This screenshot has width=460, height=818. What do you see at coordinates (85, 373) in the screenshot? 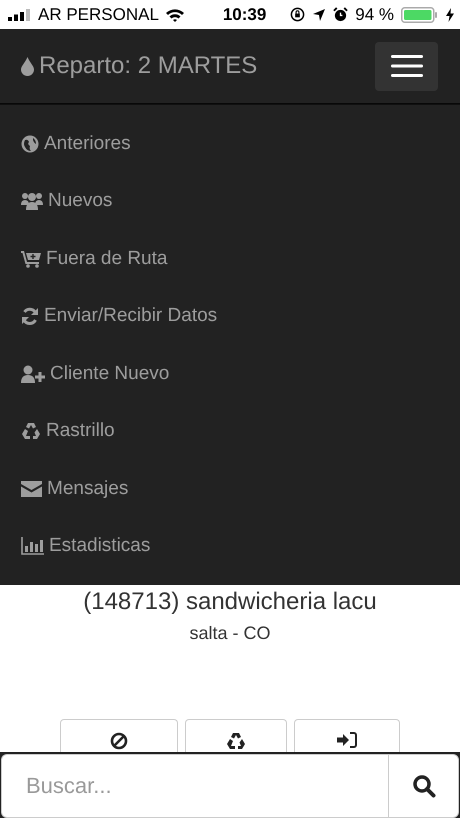
I see `menu-item: Cliente Nuevo` at bounding box center [85, 373].